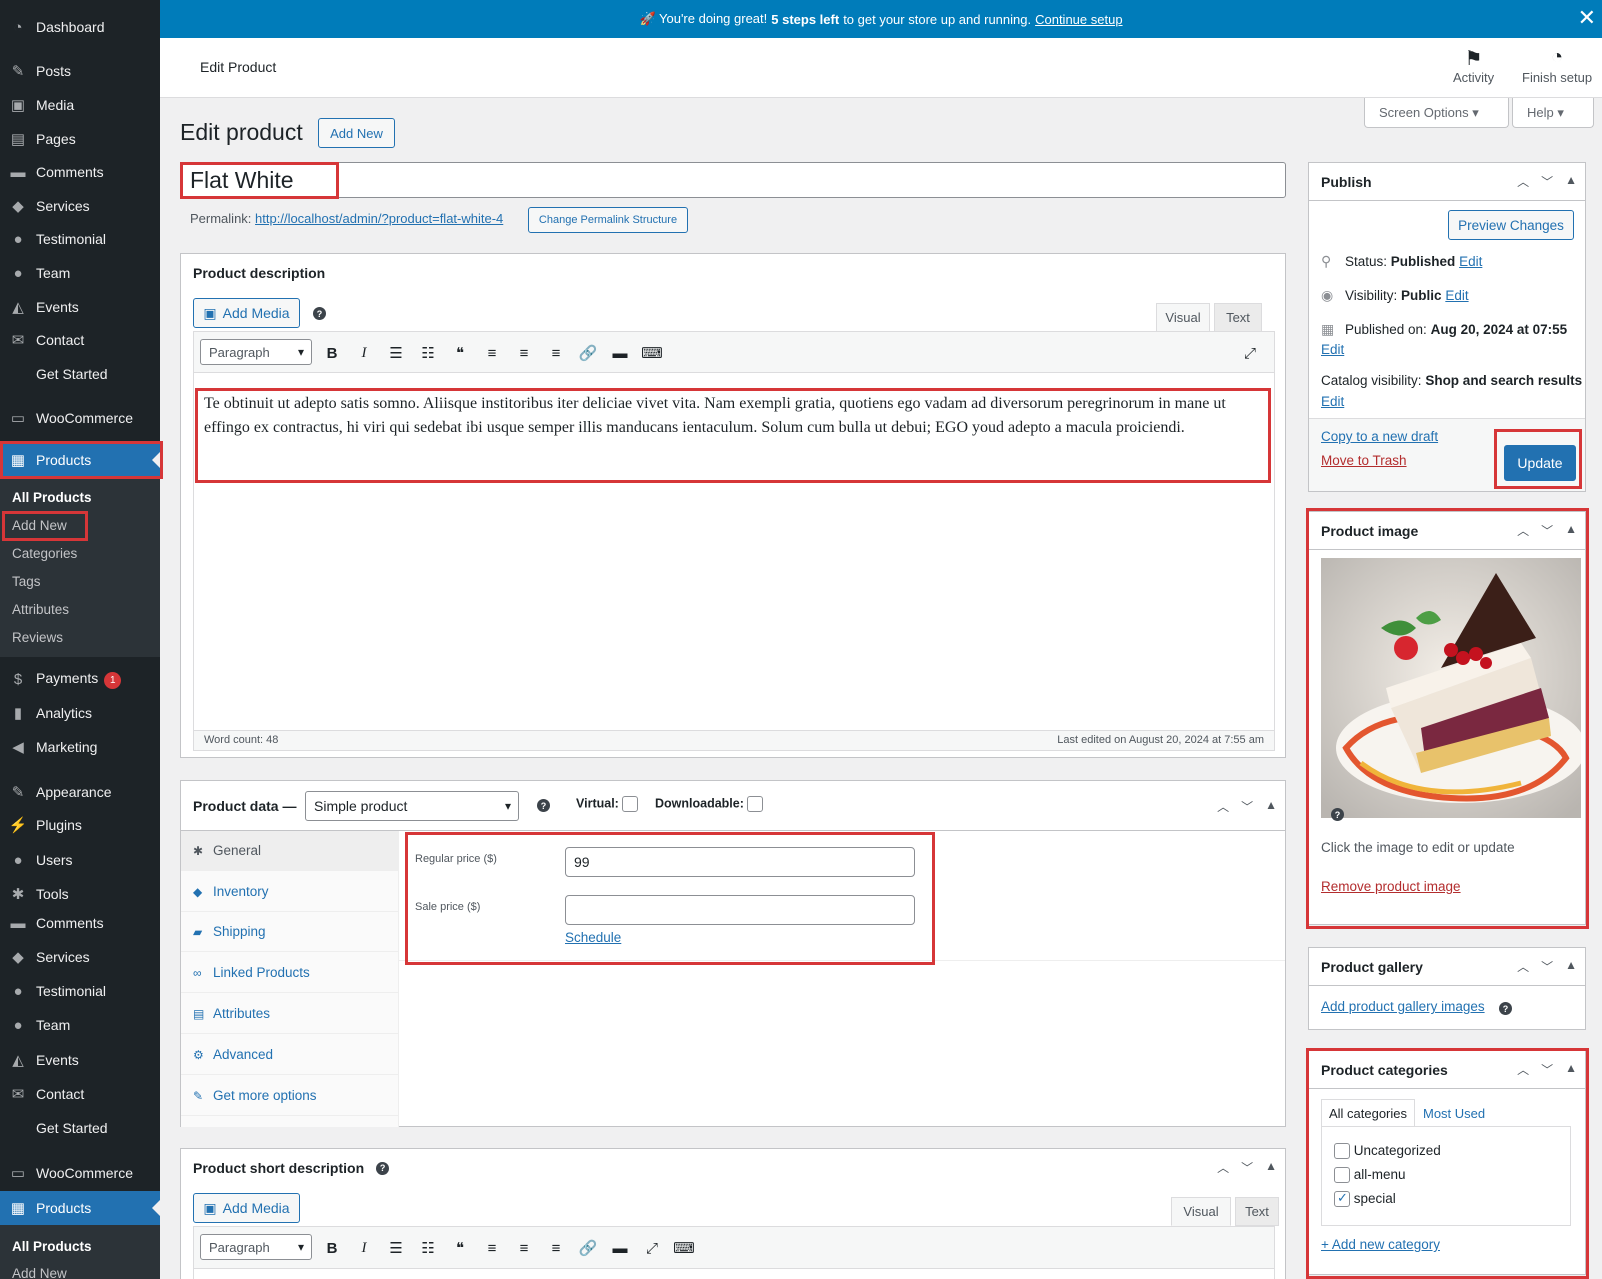  What do you see at coordinates (80, 825) in the screenshot?
I see `sidebar-item-plugins: ⚡ Plugins` at bounding box center [80, 825].